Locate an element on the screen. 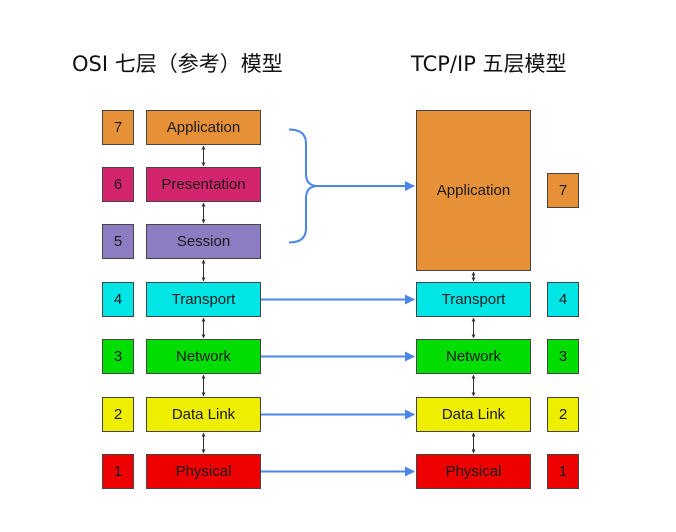 The image size is (676, 532). osi-layer-number-5-label: 5 is located at coordinates (118, 241).